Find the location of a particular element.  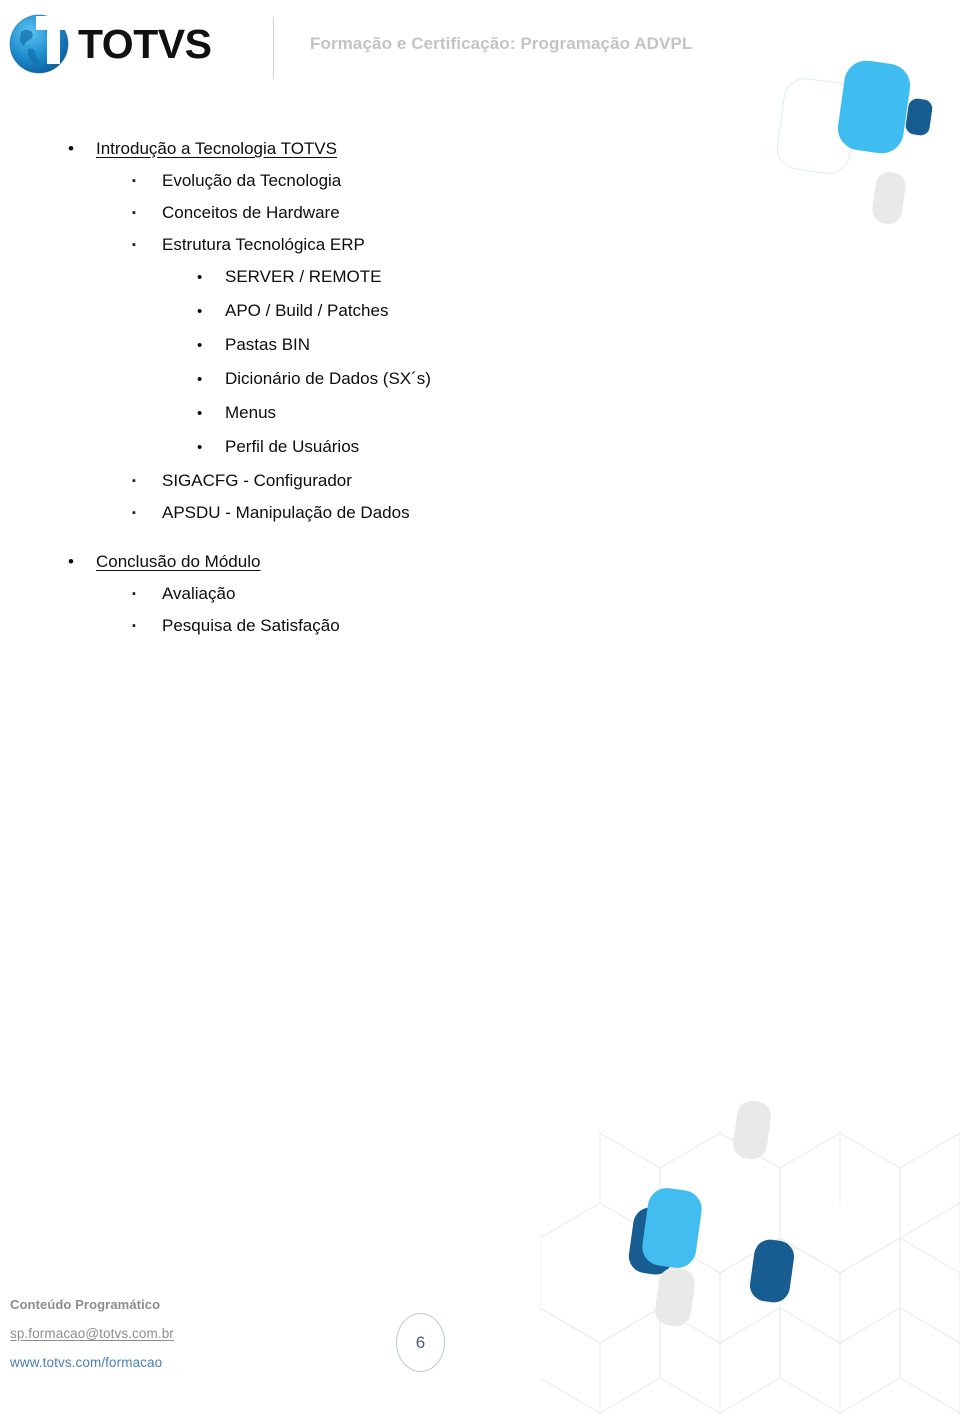

outline-item-level-3: • SERVER / REMOTE is located at coordinates (480, 285).